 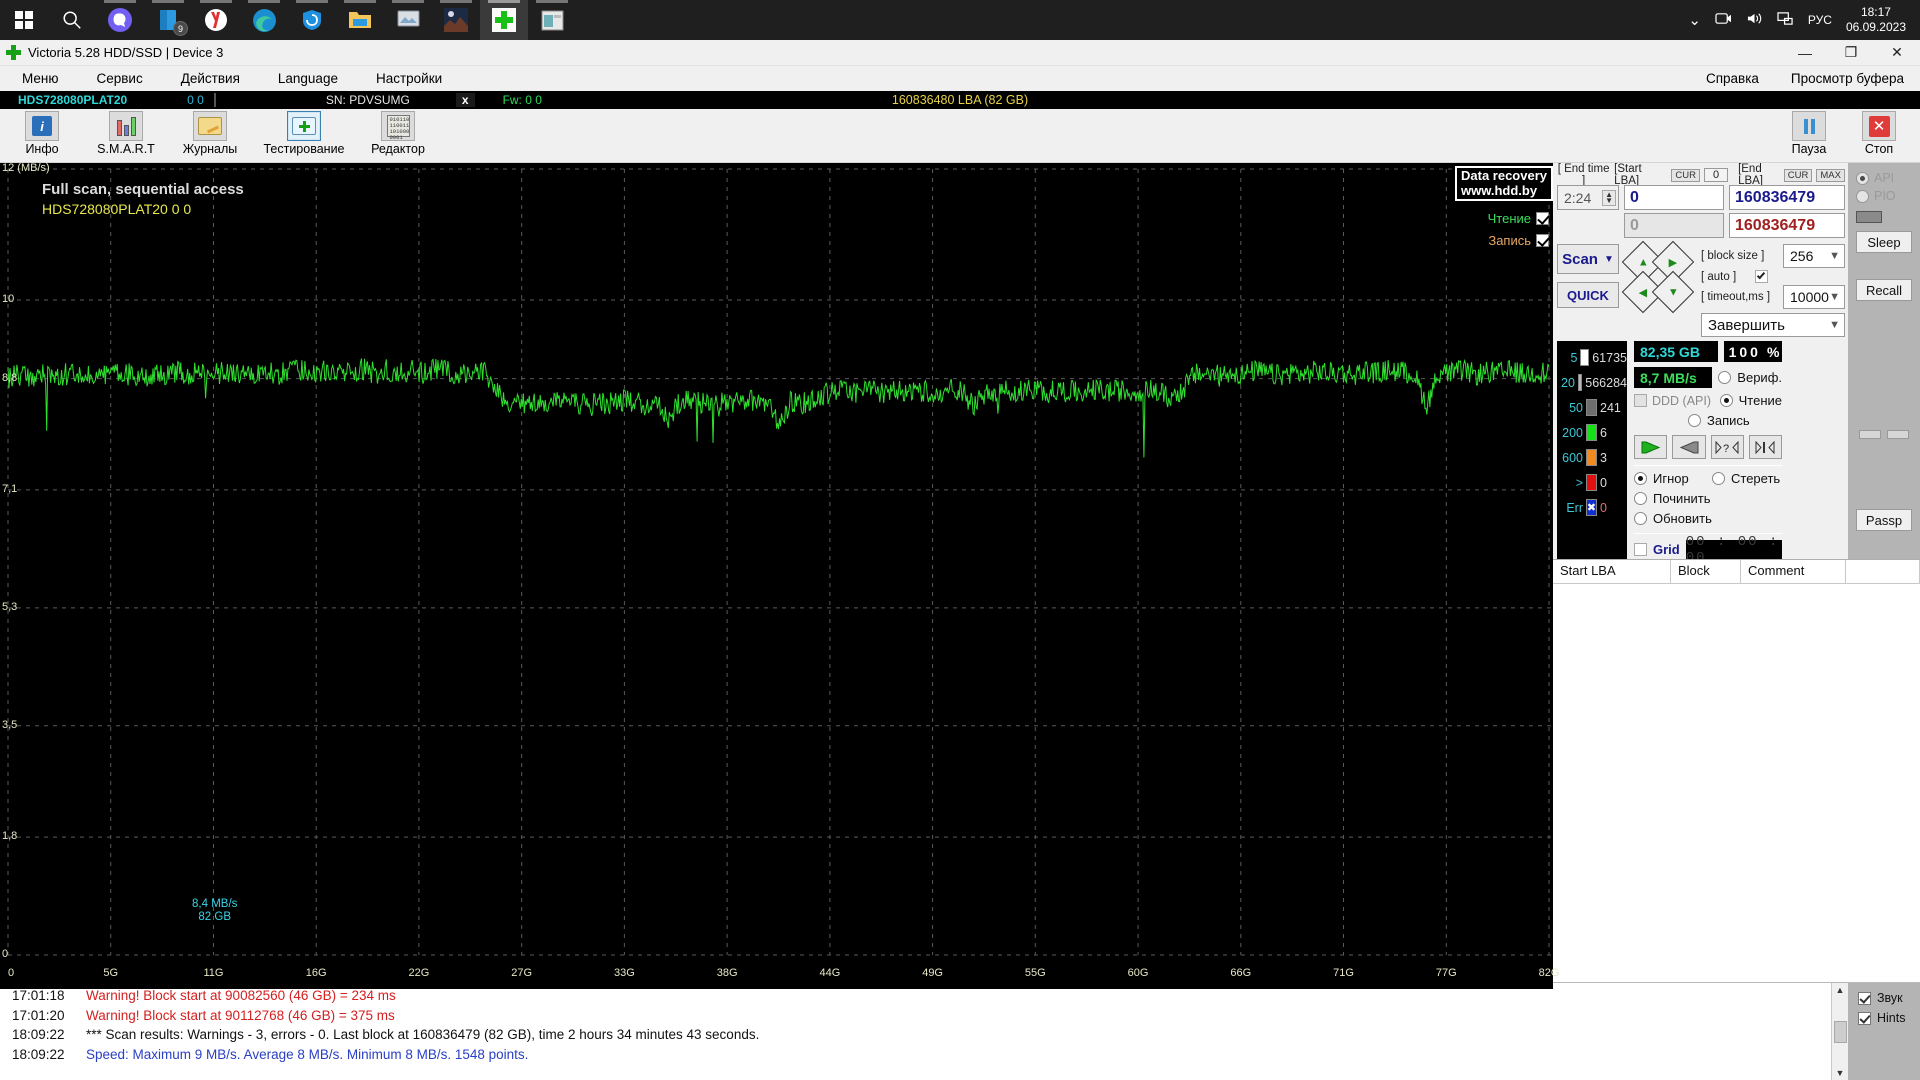 I want to click on menu-item-buffer-view: Просмотр буфера, so click(x=1847, y=78).